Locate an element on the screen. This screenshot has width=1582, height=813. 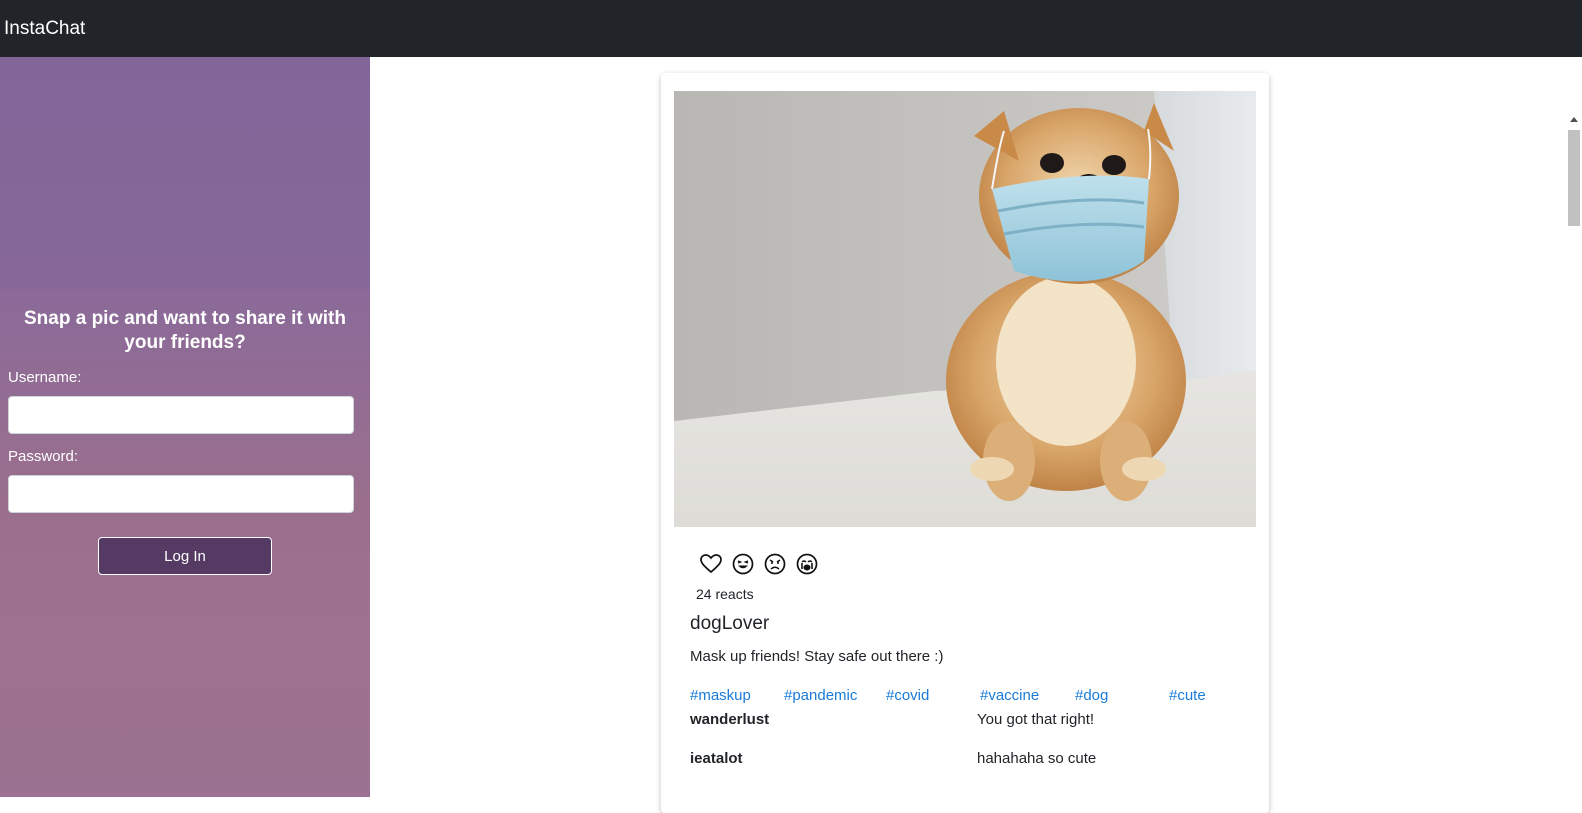
comment-text: hahahaha so cute is located at coordinates (1037, 758).